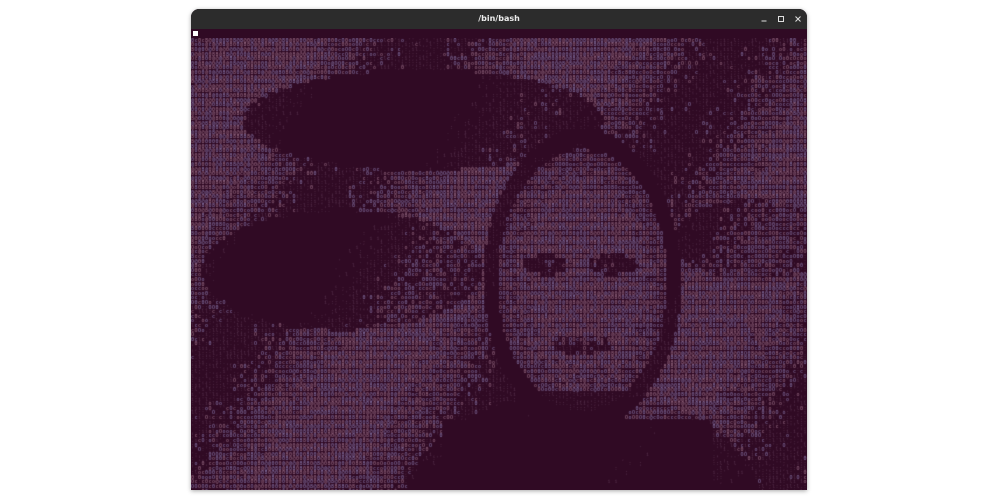 The image size is (1000, 500). I want to click on window-title: /bin/bash, so click(499, 18).